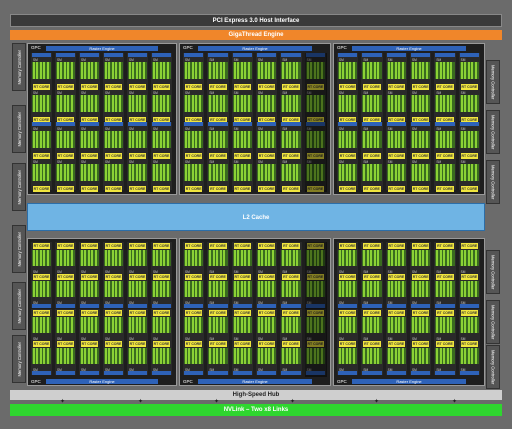 The height and width of the screenshot is (429, 512). What do you see at coordinates (493, 132) in the screenshot?
I see `memory-controller-label: Memory Controller` at bounding box center [493, 132].